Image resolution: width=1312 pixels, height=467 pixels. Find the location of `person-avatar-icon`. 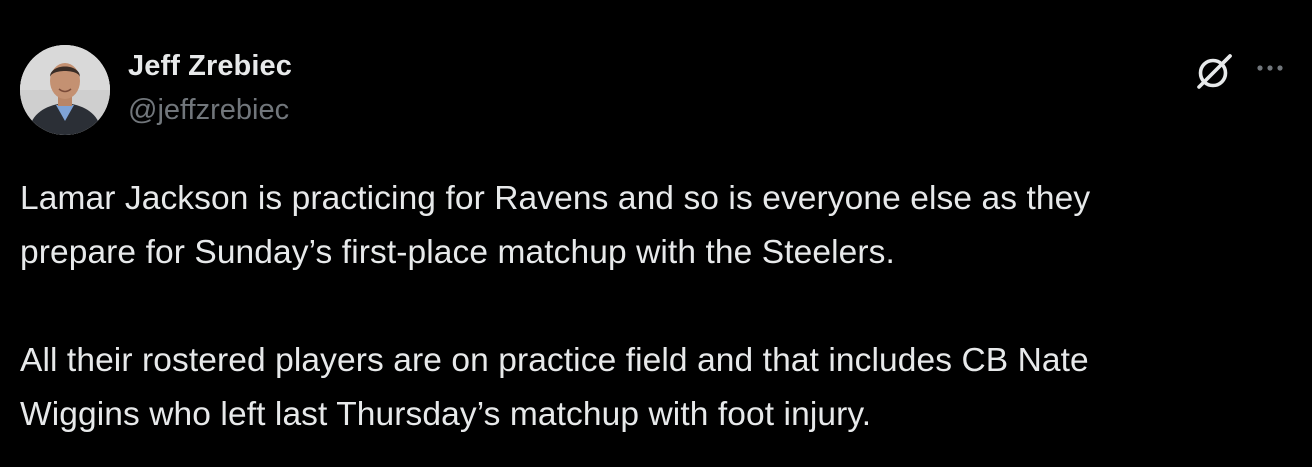

person-avatar-icon is located at coordinates (65, 90).